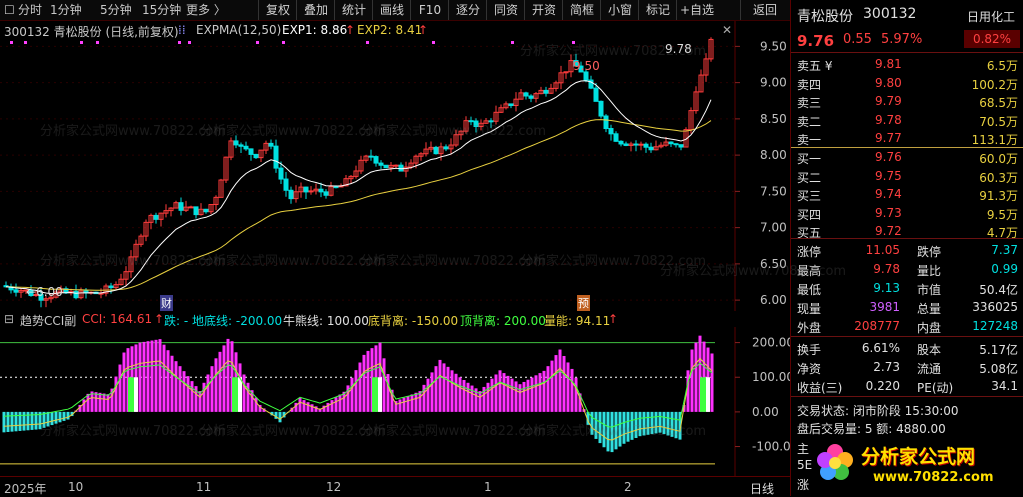  Describe the element at coordinates (907, 213) in the screenshot. I see `buy-row: 买四 9.73 9.5万` at that location.